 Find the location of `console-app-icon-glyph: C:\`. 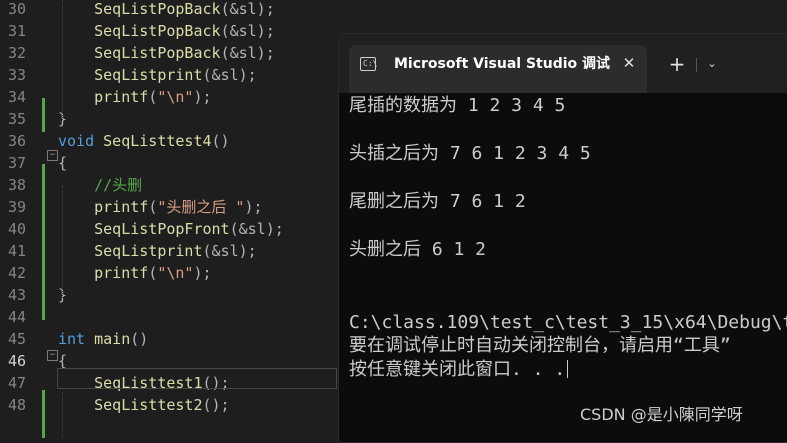

console-app-icon-glyph: C:\ is located at coordinates (370, 63).